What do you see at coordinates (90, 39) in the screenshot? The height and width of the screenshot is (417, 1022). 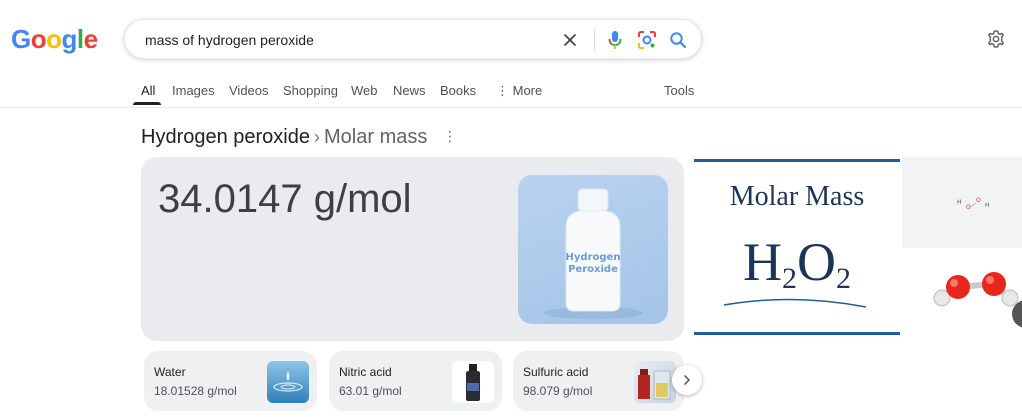 I see `logo-letter: e` at bounding box center [90, 39].